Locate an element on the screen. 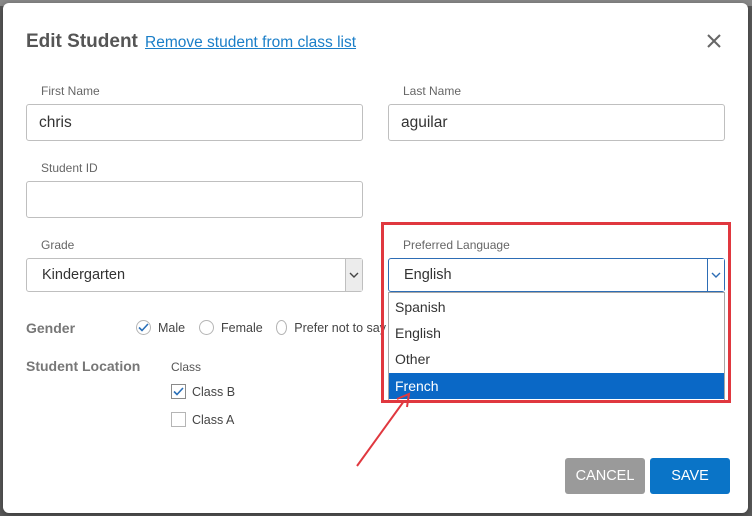 This screenshot has width=752, height=516. language-option-spanish: Spanish is located at coordinates (556, 307).